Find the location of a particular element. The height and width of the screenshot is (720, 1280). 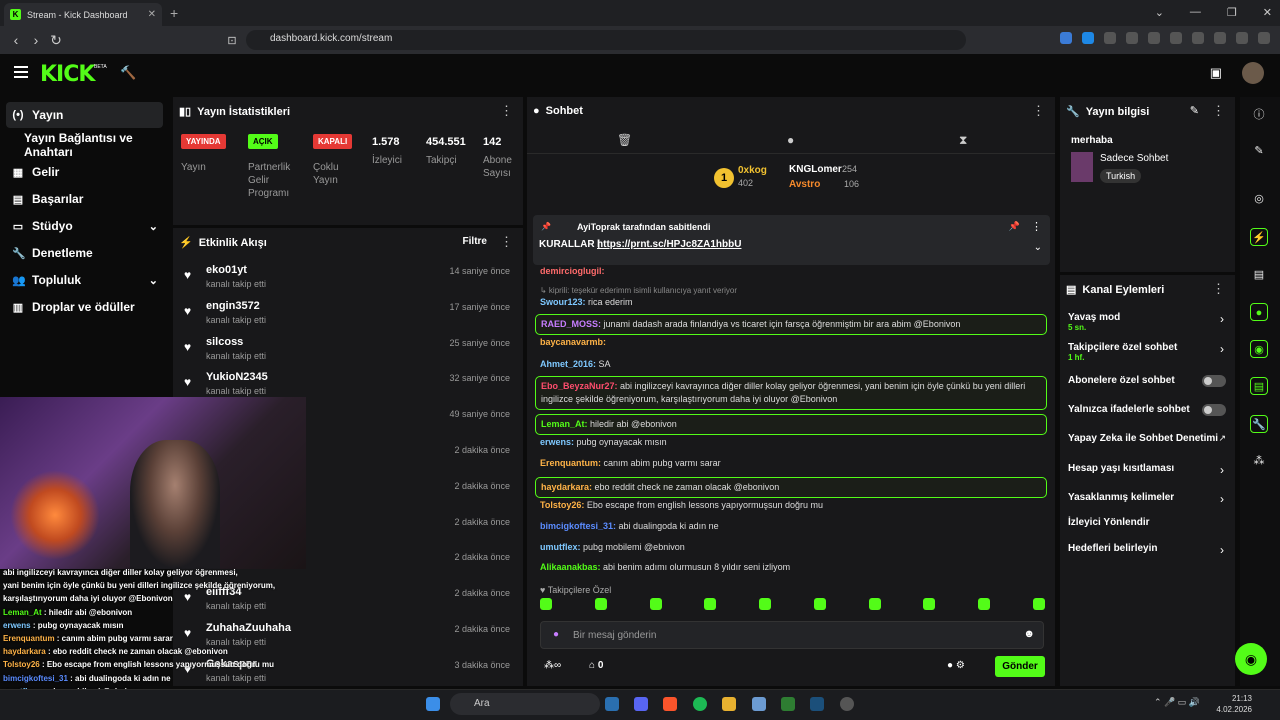

sidebar-item-droplar: ▥ Droplar ve ödüller is located at coordinates (85, 307).